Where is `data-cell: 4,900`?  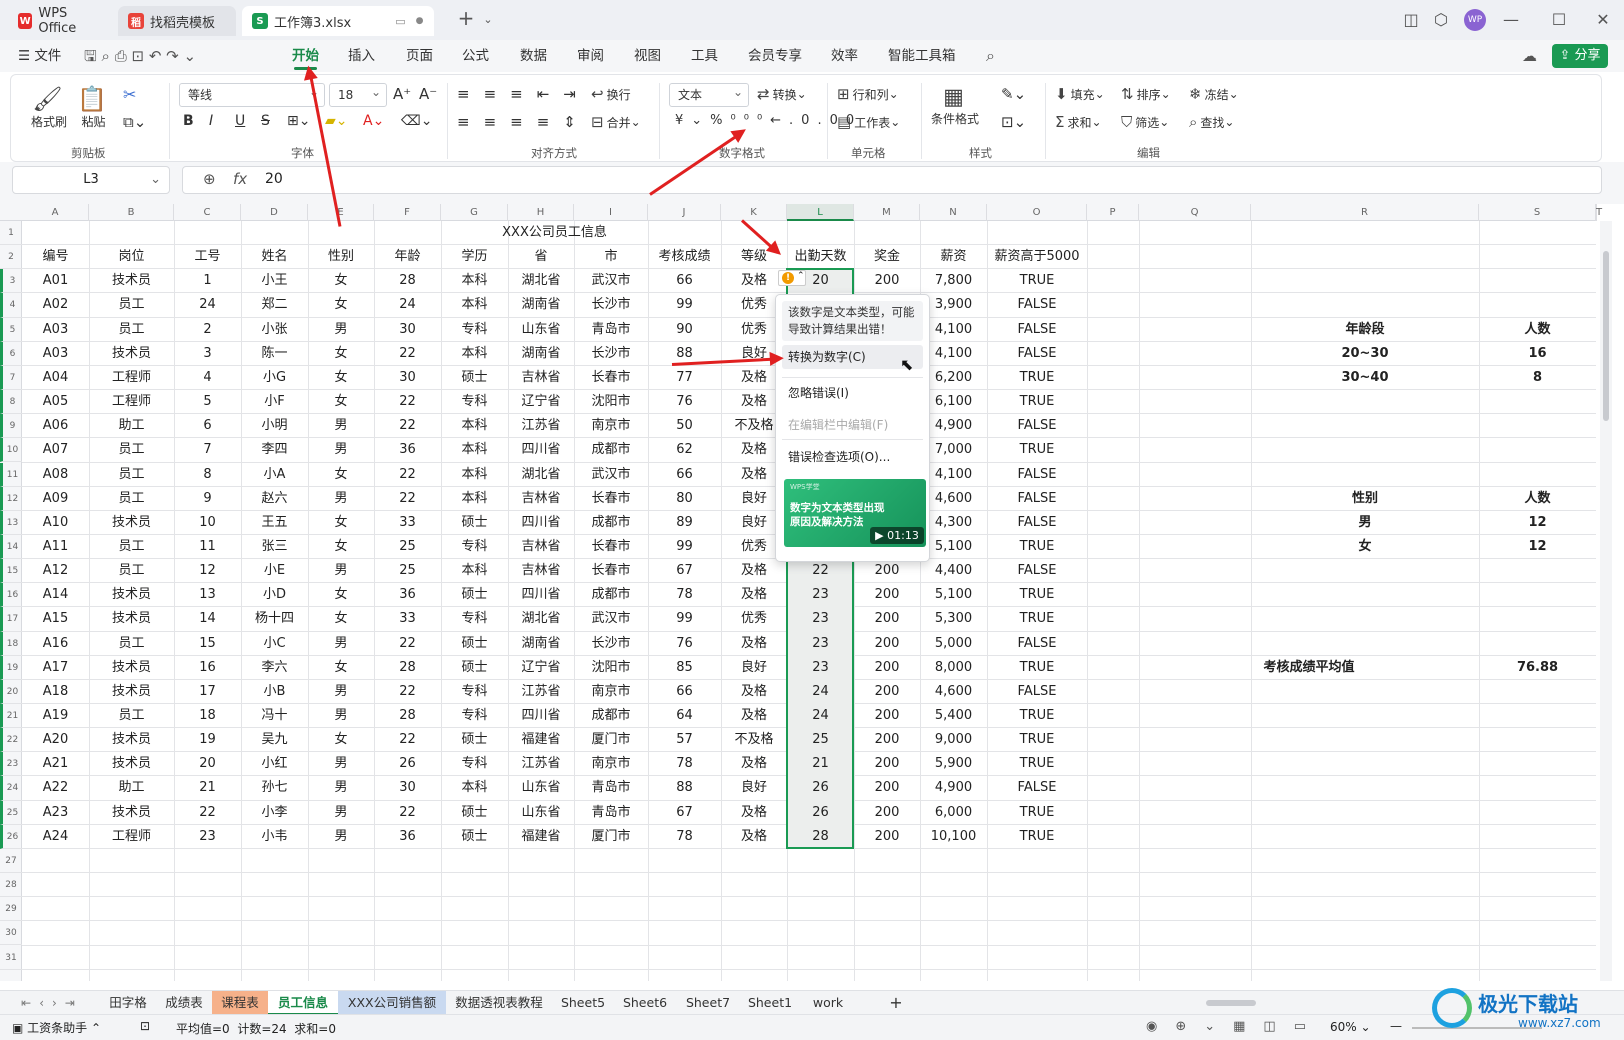 data-cell: 4,900 is located at coordinates (953, 788).